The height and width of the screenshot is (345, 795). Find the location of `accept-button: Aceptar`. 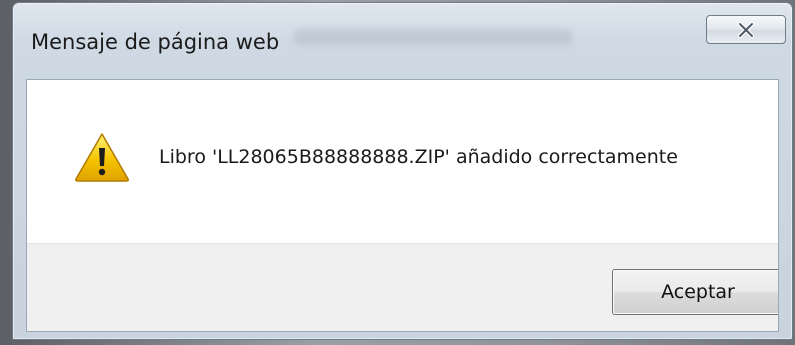

accept-button: Aceptar is located at coordinates (695, 292).